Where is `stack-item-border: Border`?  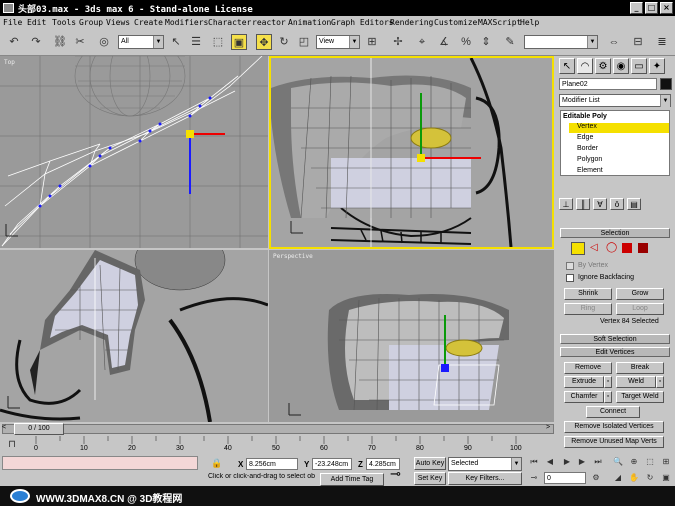
stack-item-border: Border is located at coordinates (587, 148).